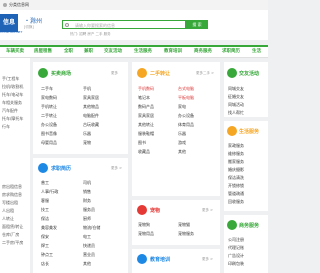  Describe the element at coordinates (236, 256) in the screenshot. I see `link-item: 广告设计` at that location.